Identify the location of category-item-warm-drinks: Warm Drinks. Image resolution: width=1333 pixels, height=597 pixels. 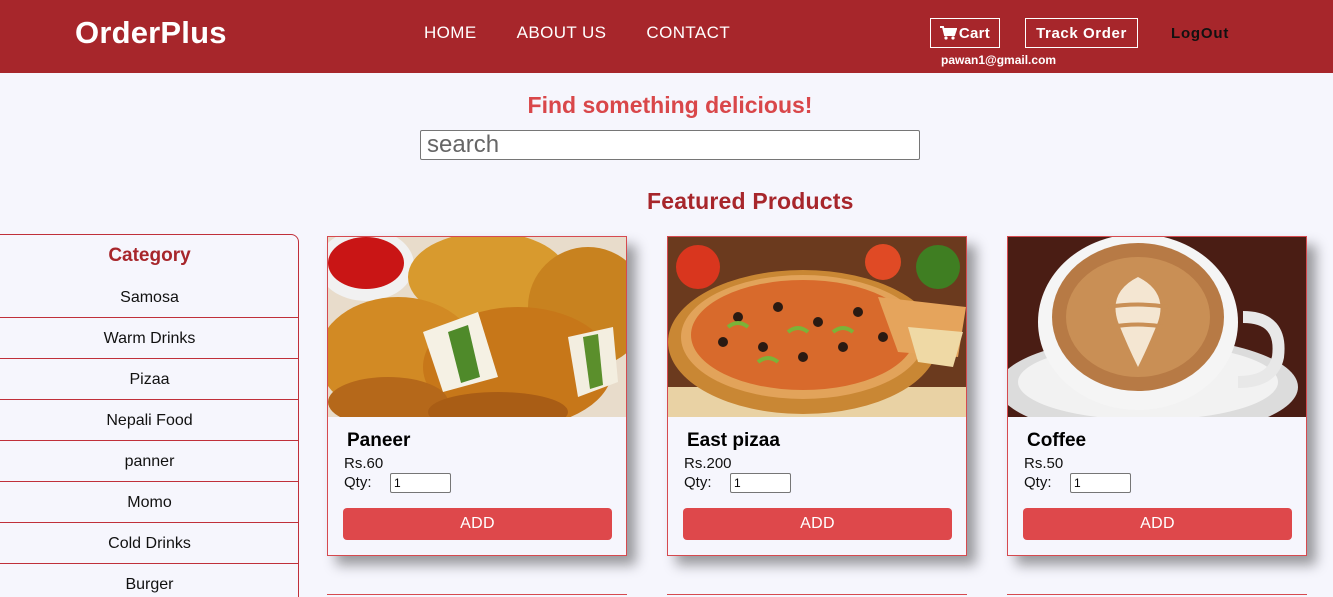
(149, 338).